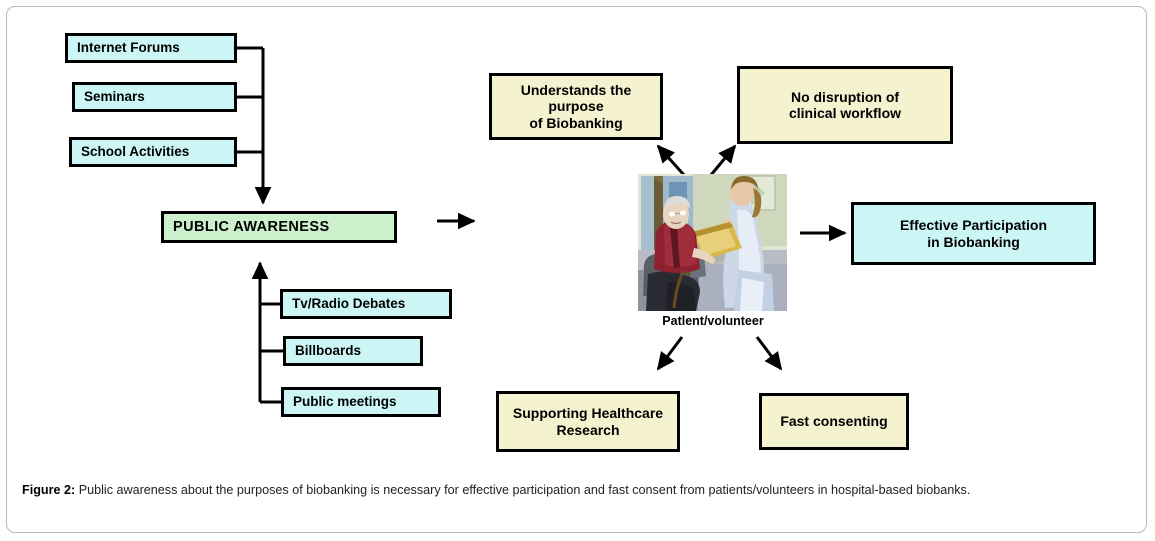  I want to click on node-fast-consenting: Fast consenting, so click(834, 421).